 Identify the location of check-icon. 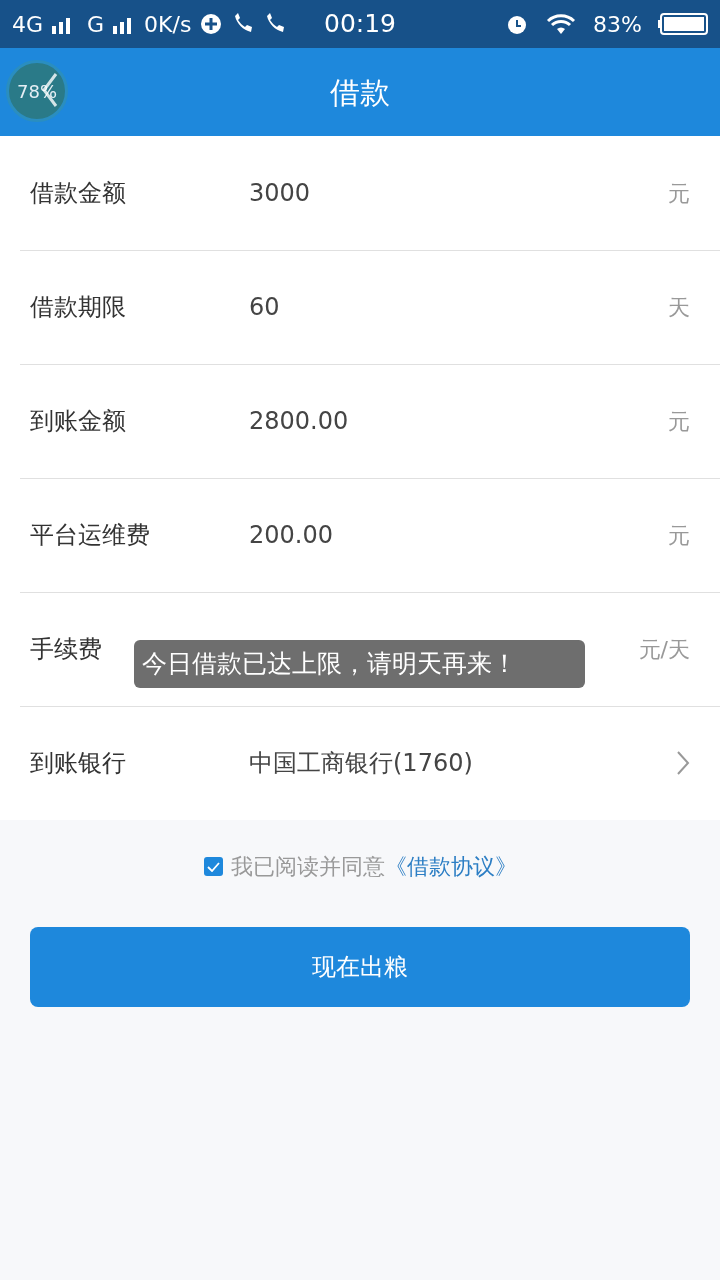
(213, 866).